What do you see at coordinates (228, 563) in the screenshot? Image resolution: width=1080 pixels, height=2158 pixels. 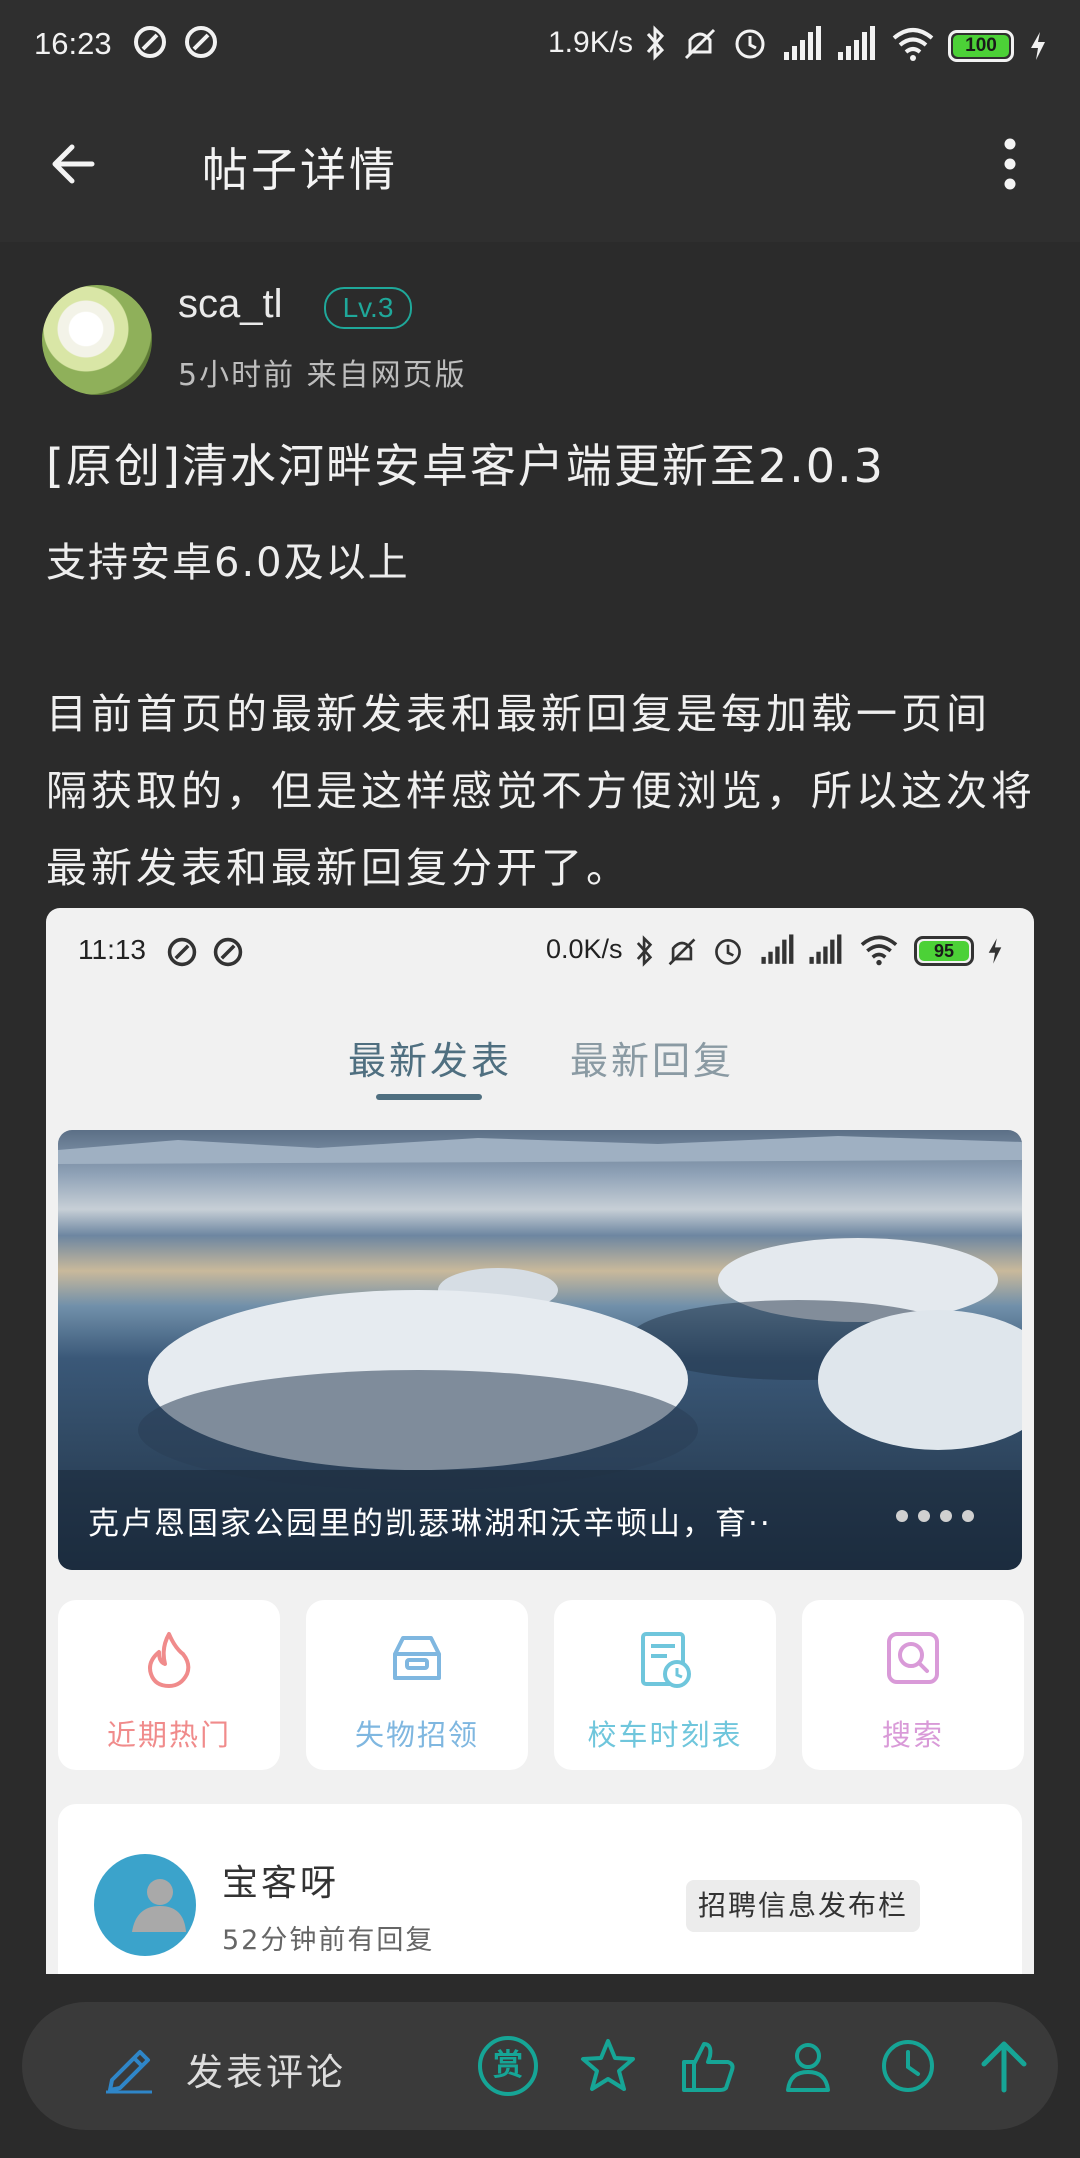 I see `post-subtitle: 支持安卓6.0及以上` at bounding box center [228, 563].